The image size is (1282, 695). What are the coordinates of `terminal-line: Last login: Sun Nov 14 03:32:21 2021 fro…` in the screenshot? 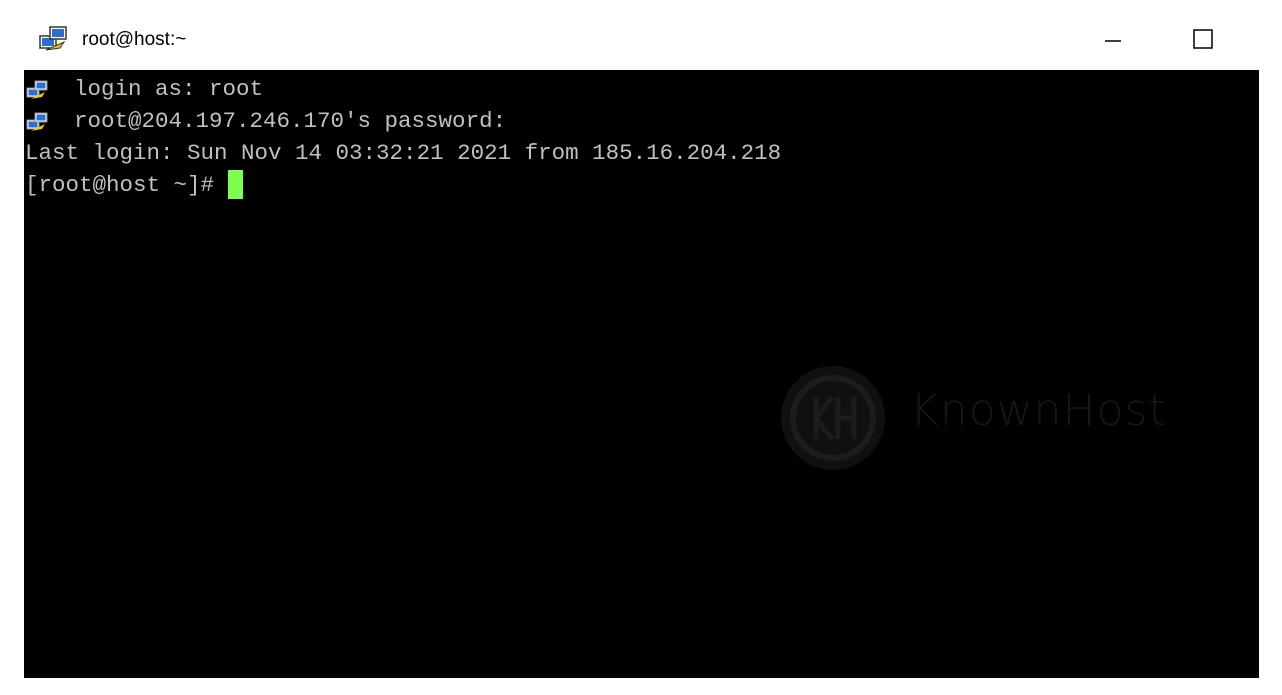 It's located at (402, 153).